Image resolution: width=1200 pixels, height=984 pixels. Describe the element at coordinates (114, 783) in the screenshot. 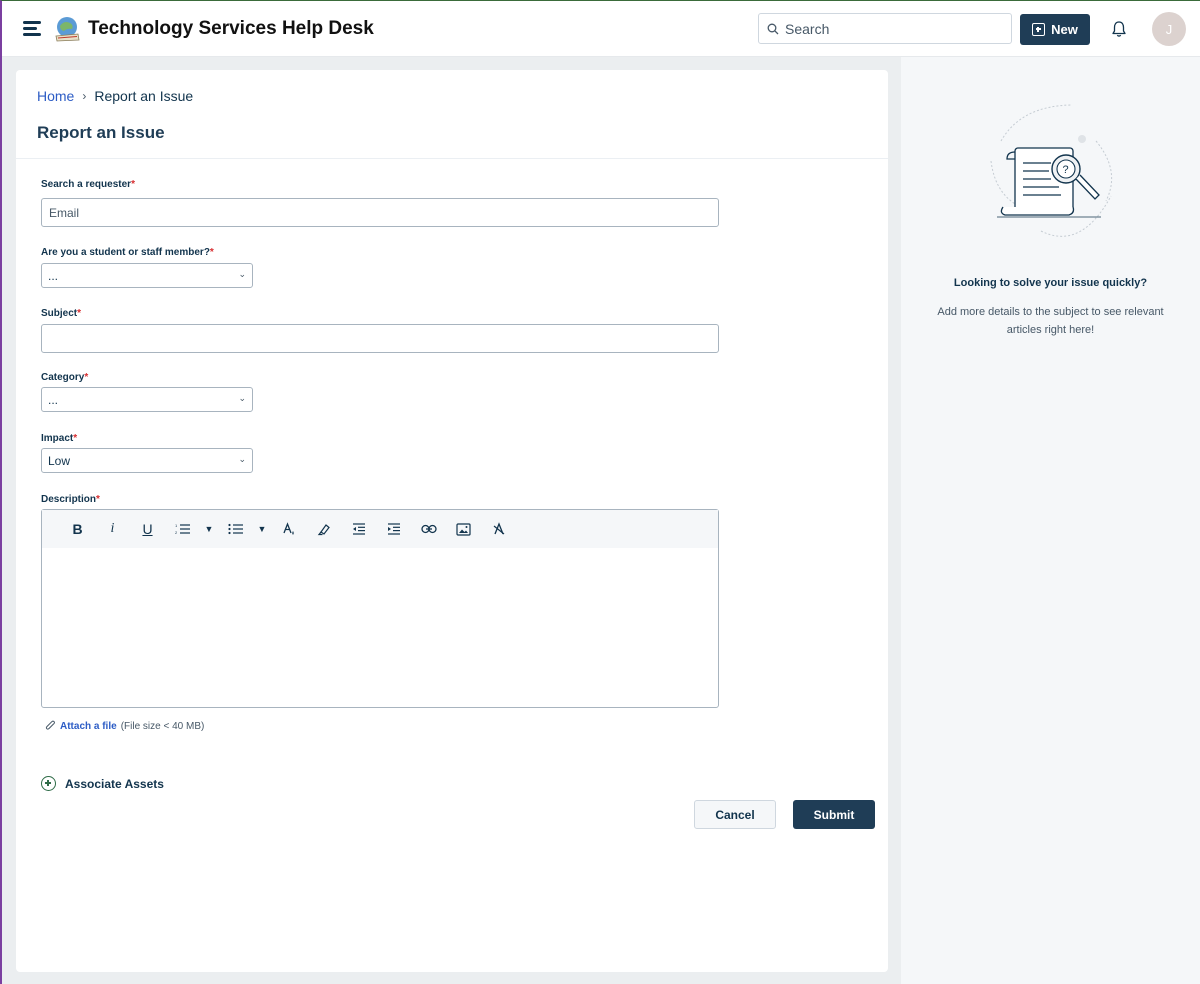

I see `associate-assets-label: Associate Assets` at that location.